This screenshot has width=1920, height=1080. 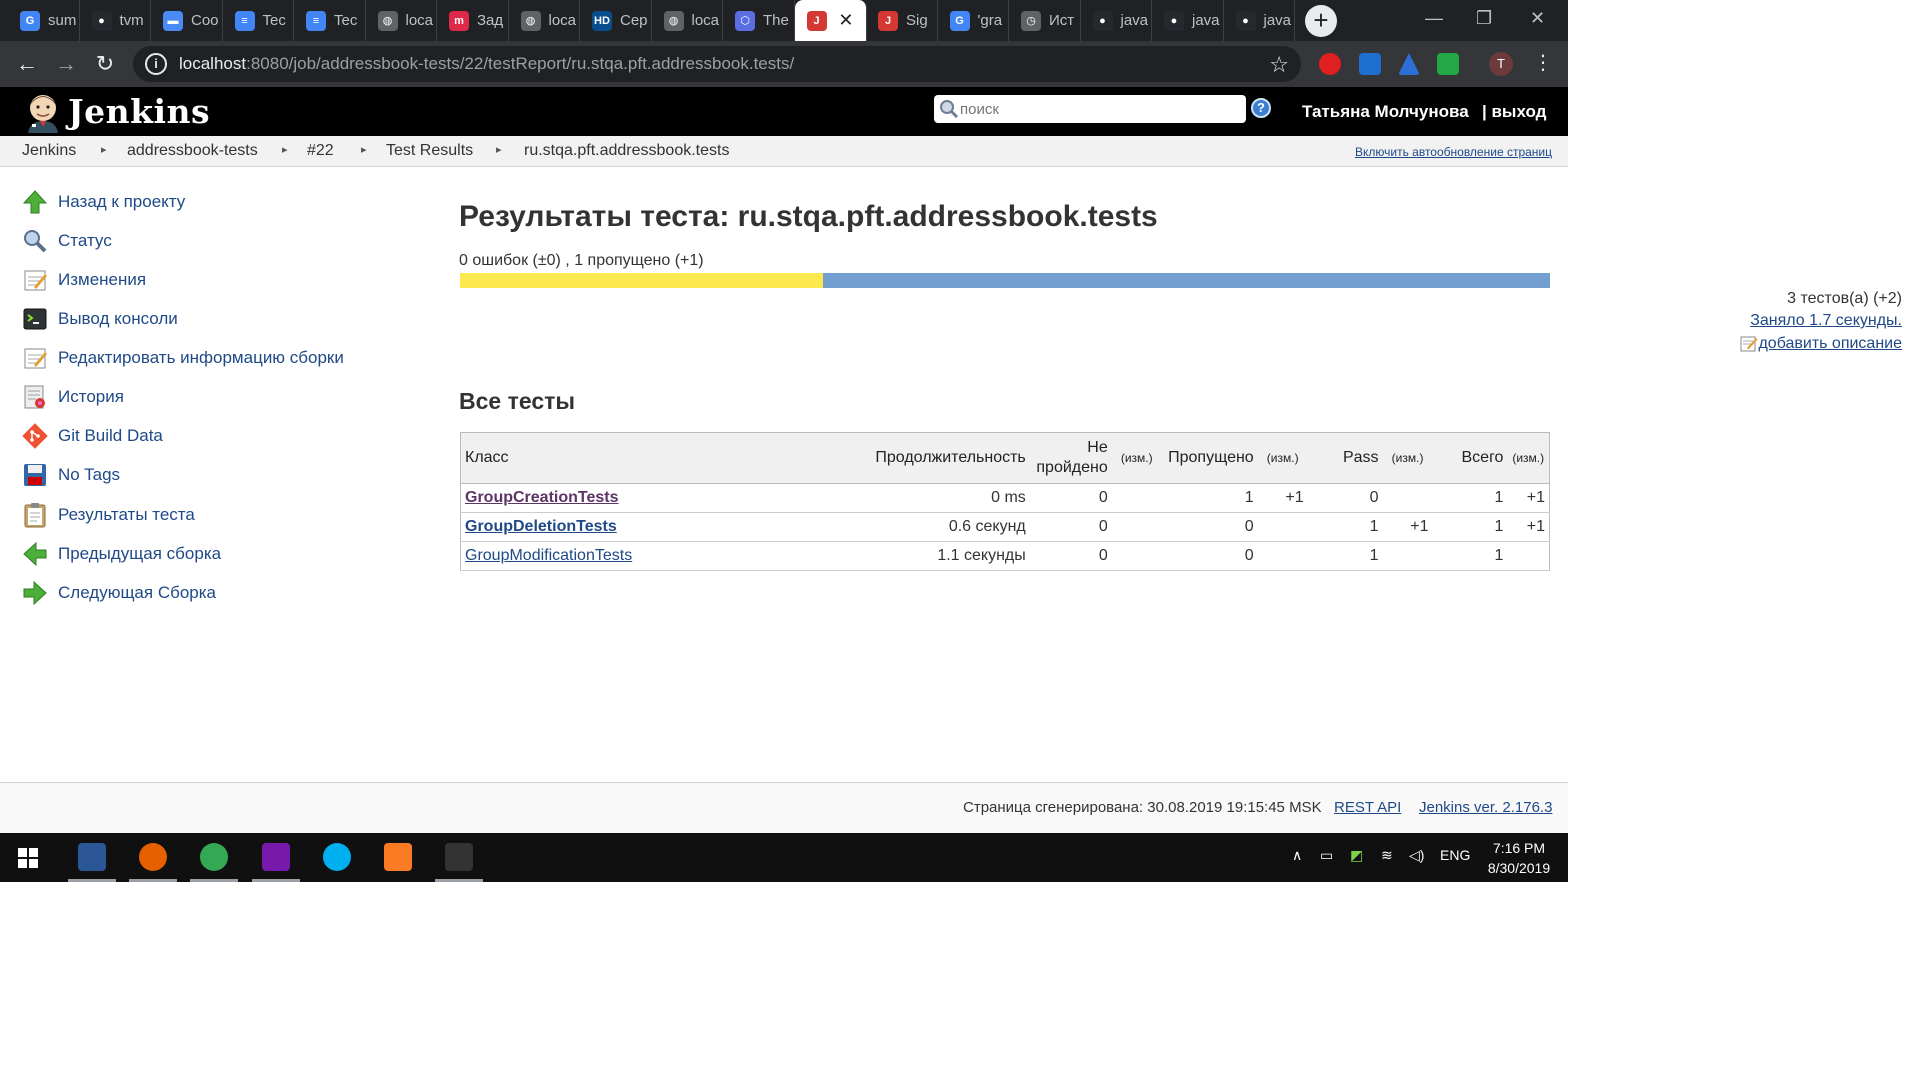 What do you see at coordinates (1209, 458) in the screenshot?
I see `column-header-skipped: Пропущено` at bounding box center [1209, 458].